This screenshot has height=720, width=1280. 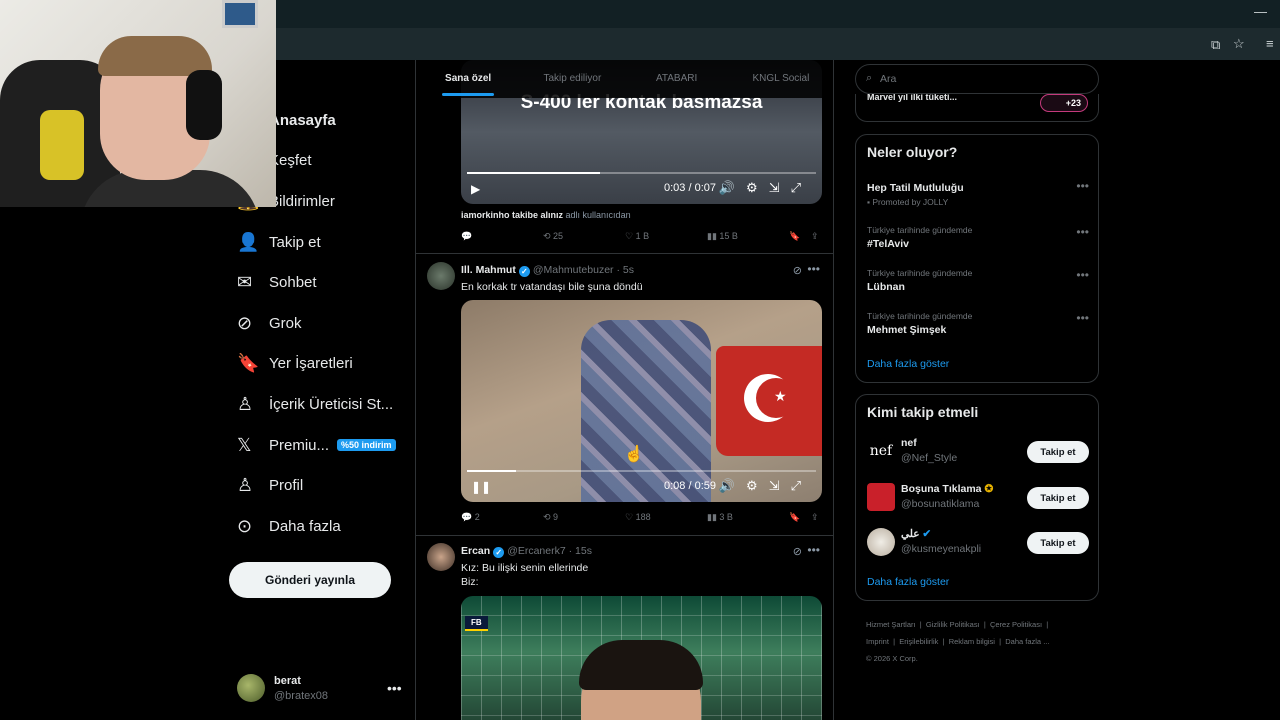 What do you see at coordinates (910, 202) in the screenshot?
I see `promoted-text: Promoted by JOLLY` at bounding box center [910, 202].